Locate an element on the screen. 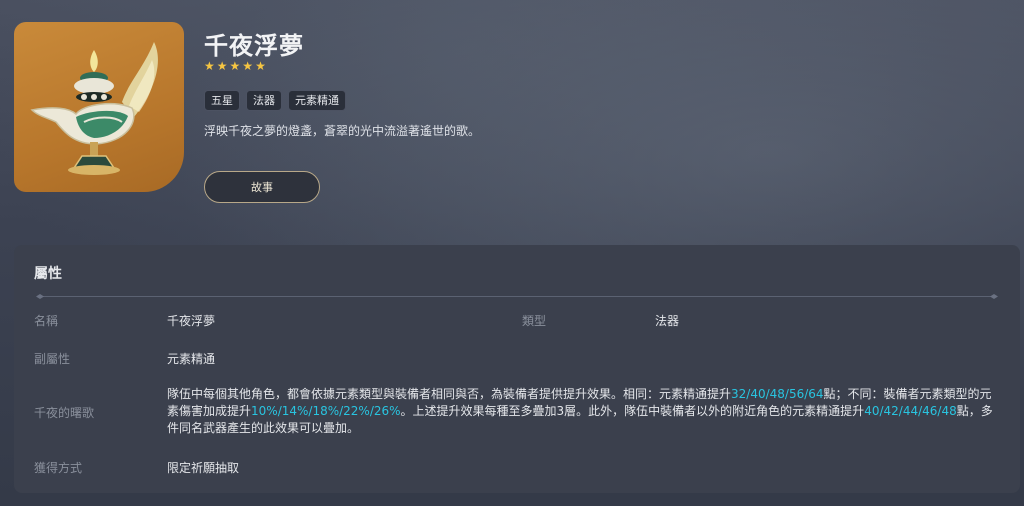 This screenshot has height=506, width=1024. obtain-value: 限定祈願抽取 is located at coordinates (203, 468).